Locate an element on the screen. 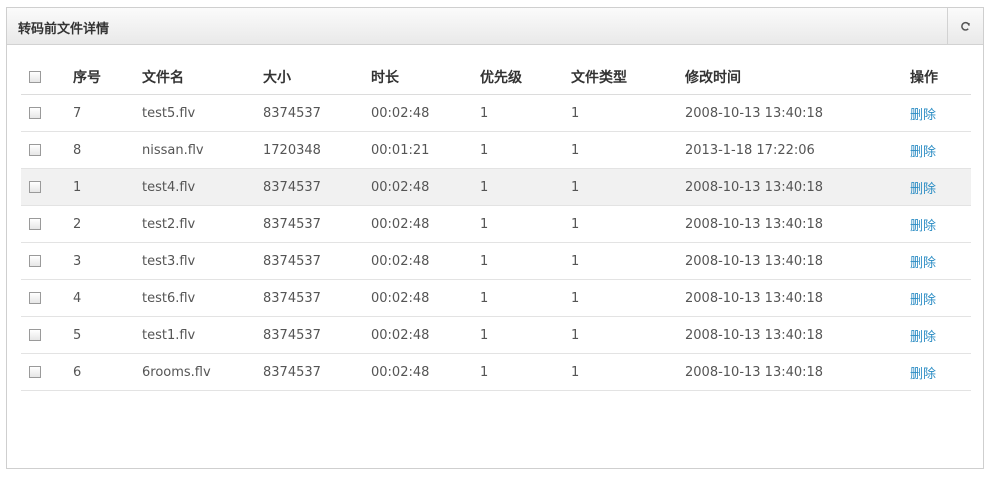 The width and height of the screenshot is (990, 478). file-name: test2.flv is located at coordinates (202, 224).